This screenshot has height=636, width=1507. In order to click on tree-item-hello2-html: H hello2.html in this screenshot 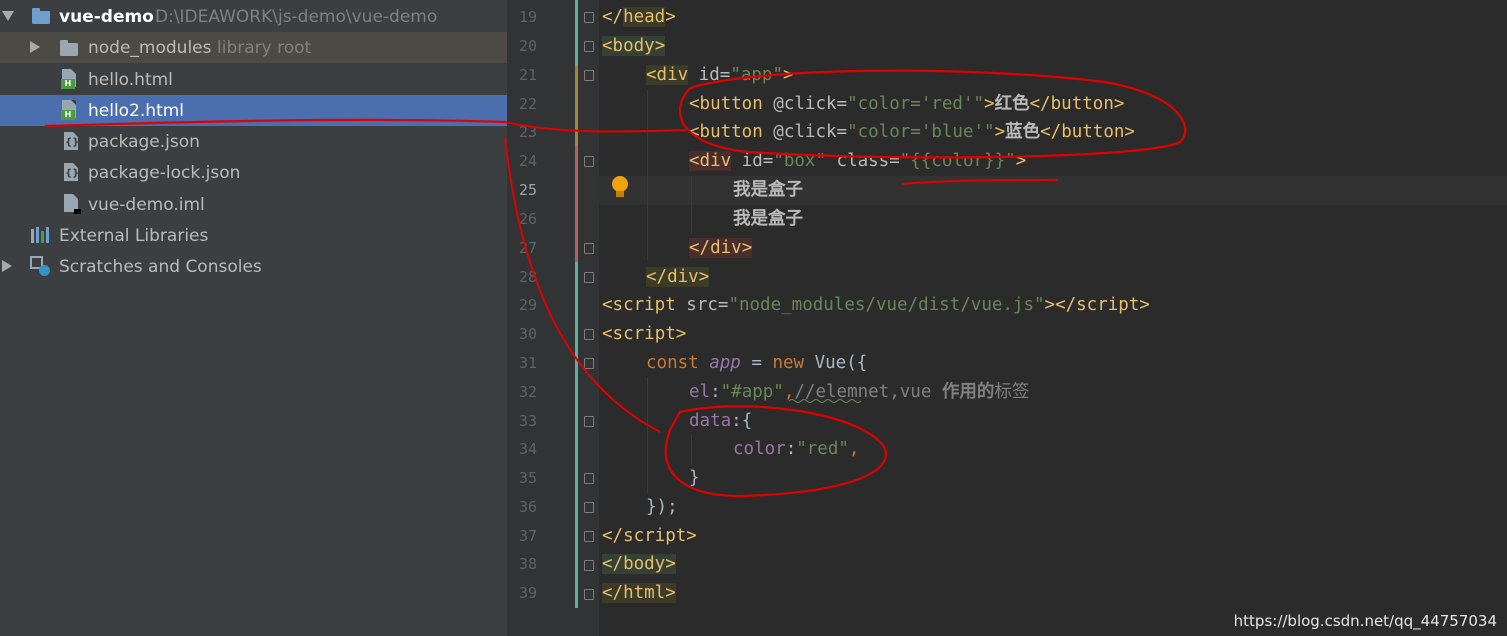, I will do `click(253, 110)`.